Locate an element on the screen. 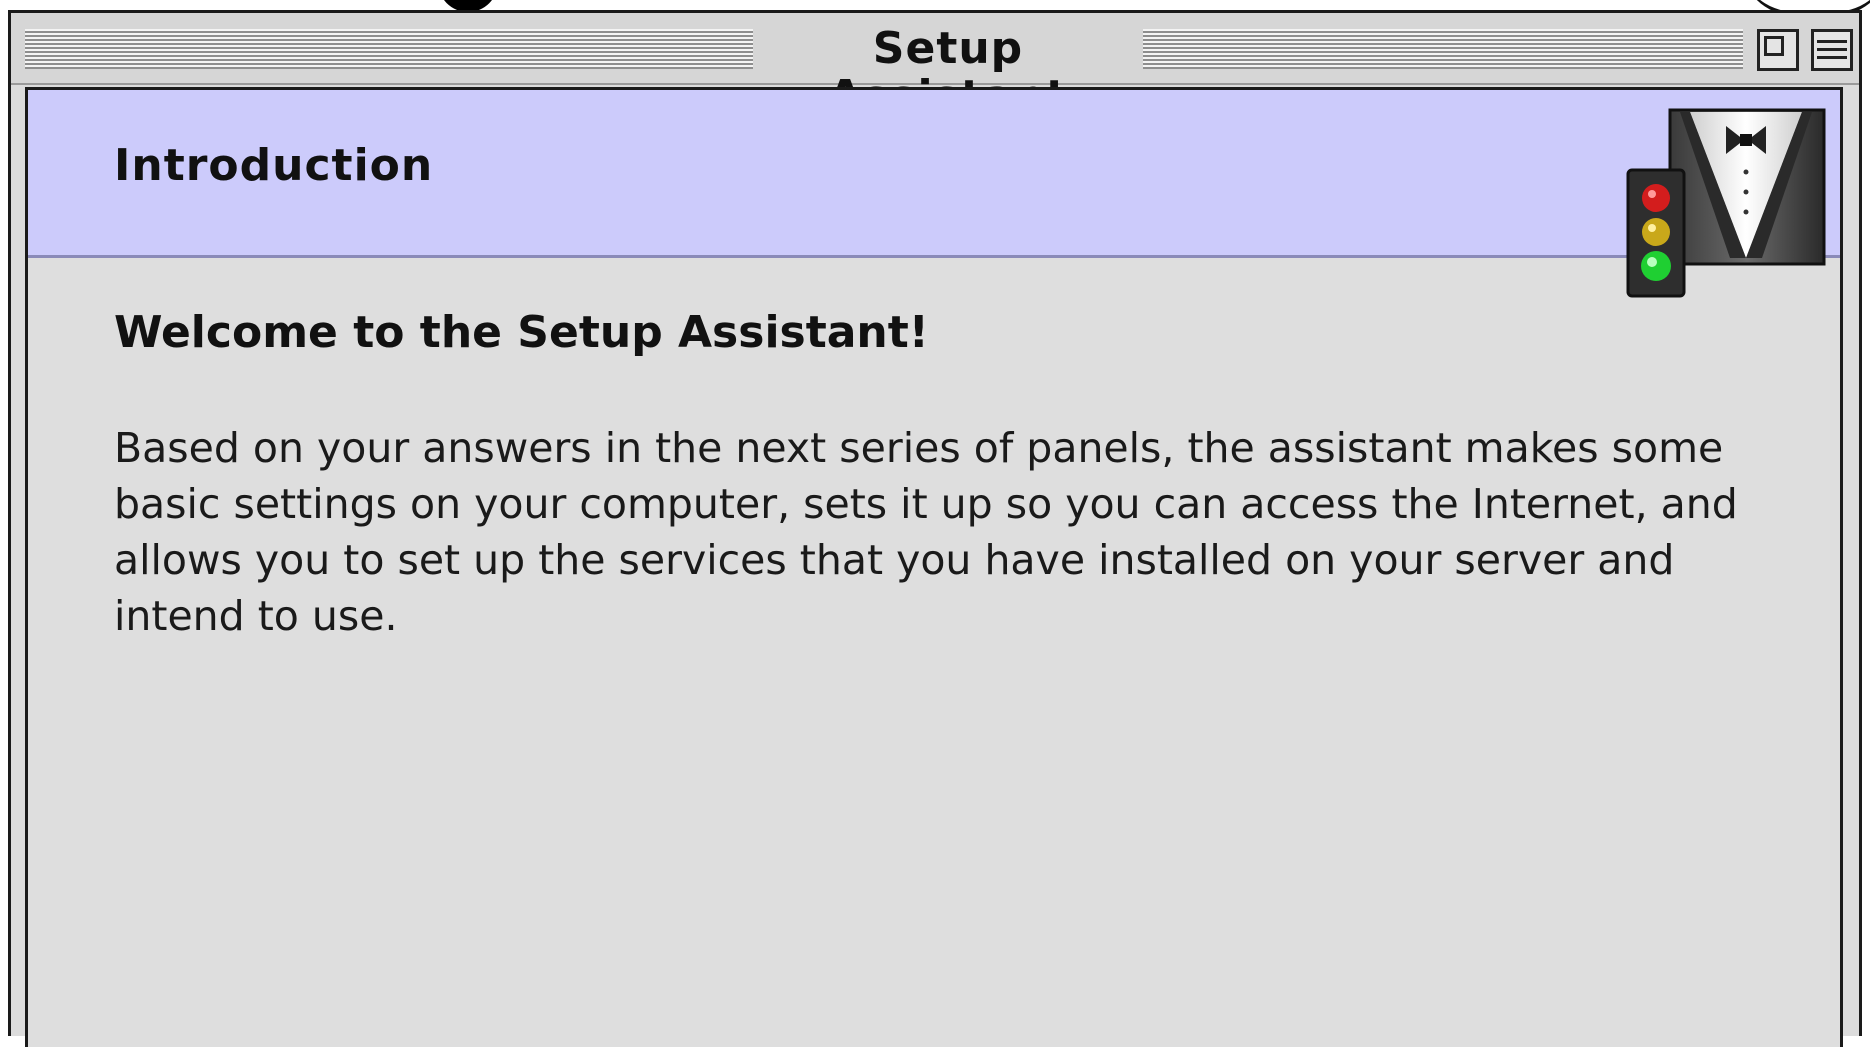  setup-assistant-logo-icon is located at coordinates (1726, 203).